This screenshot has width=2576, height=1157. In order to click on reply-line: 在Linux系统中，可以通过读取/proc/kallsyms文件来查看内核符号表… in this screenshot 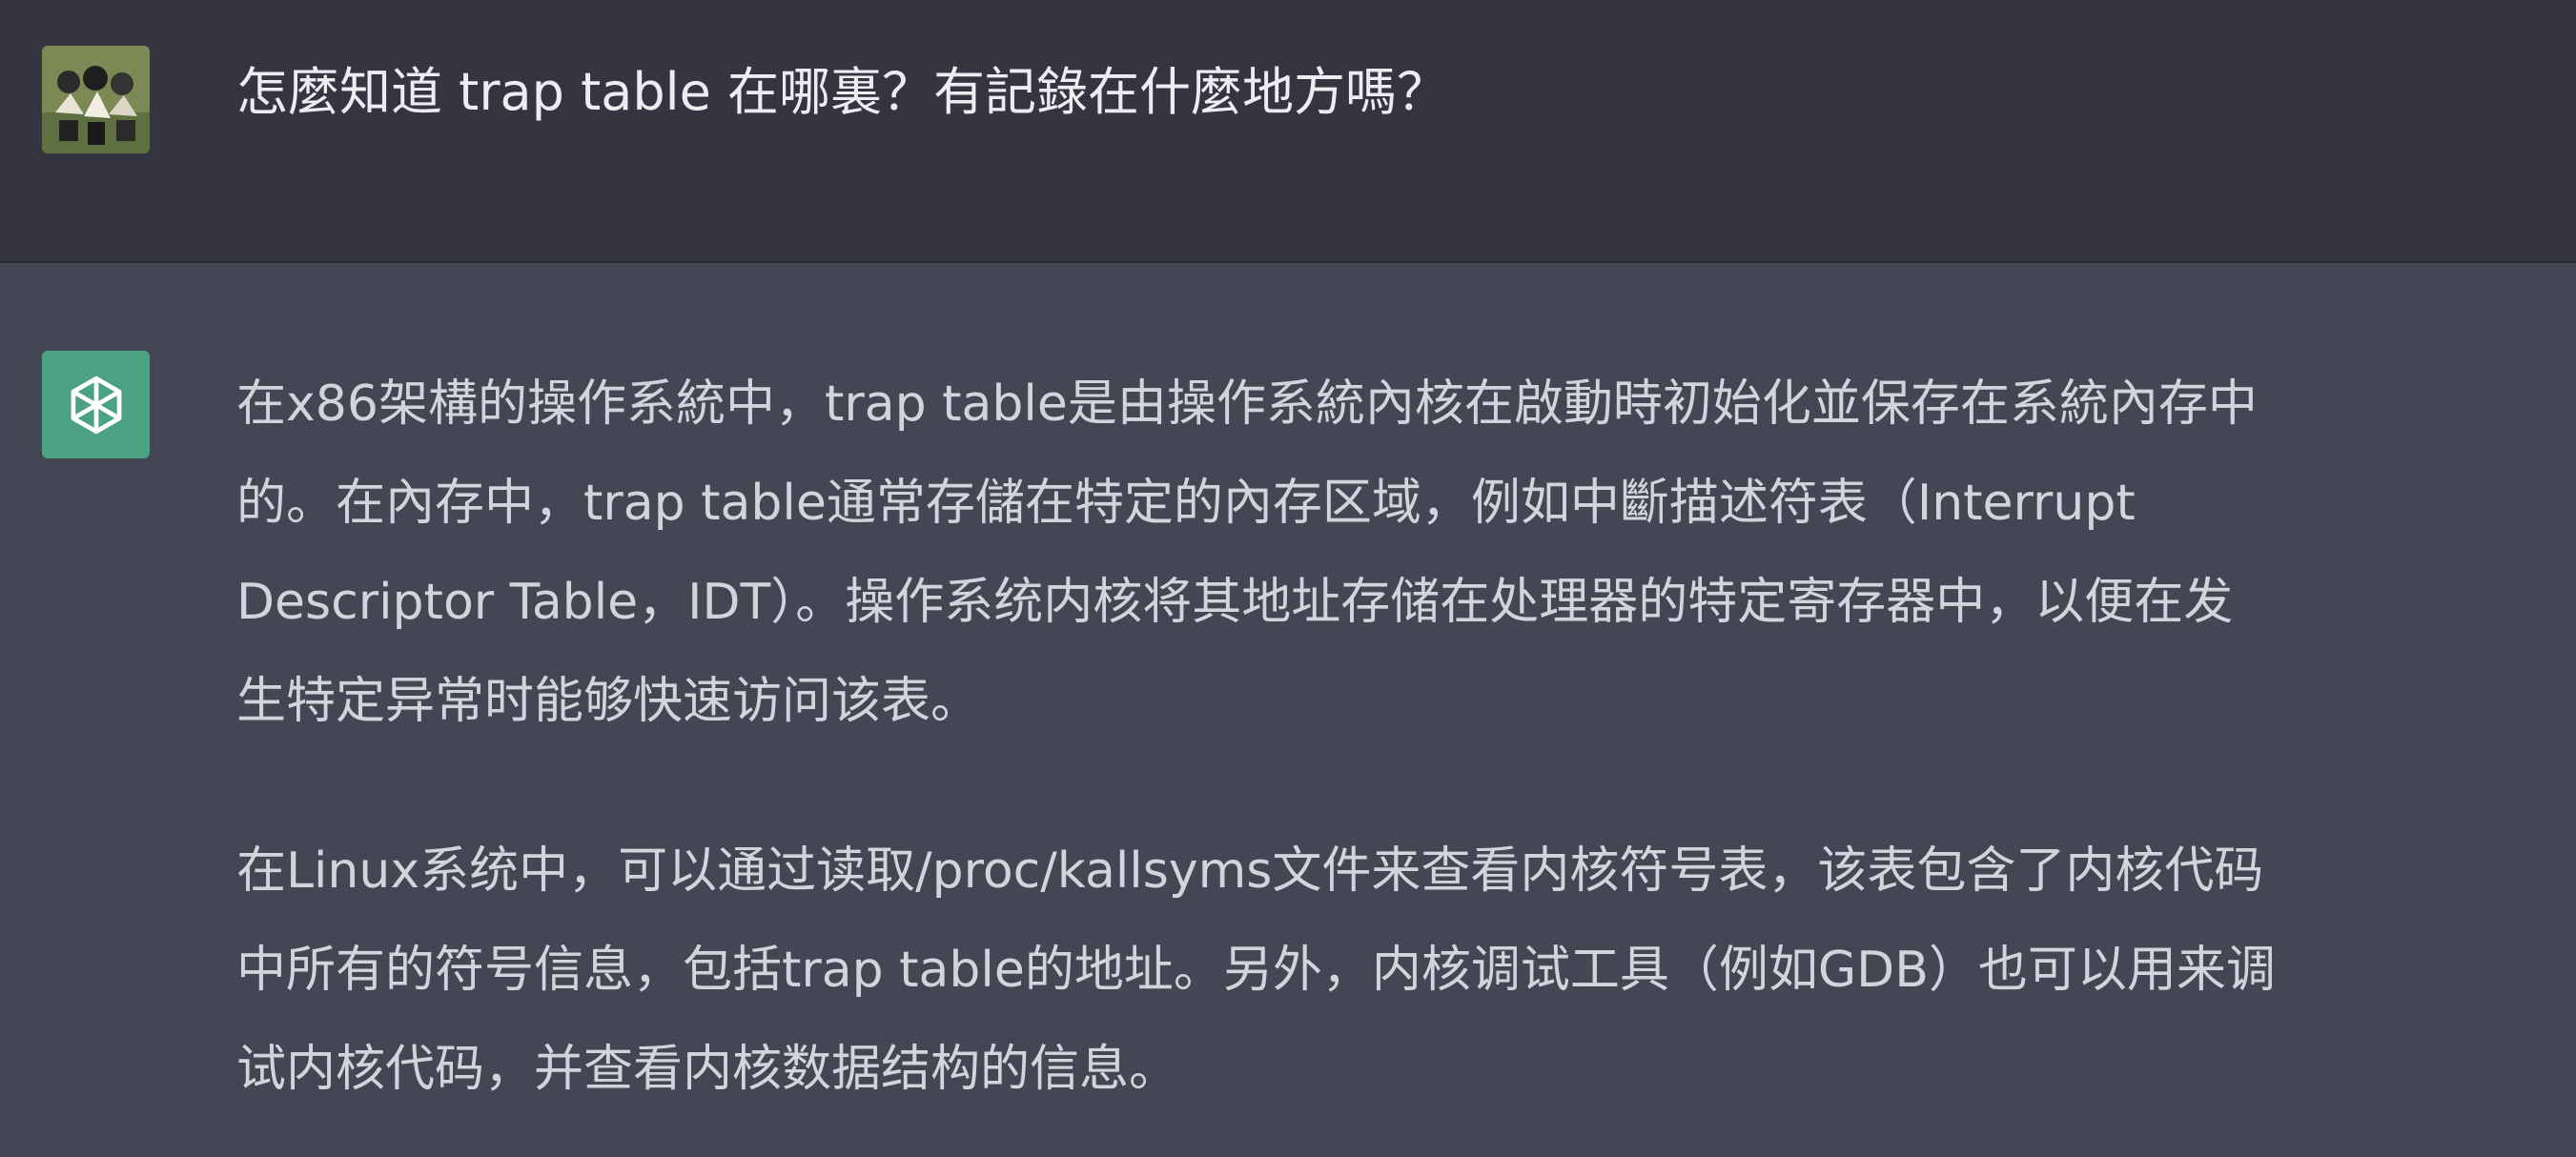, I will do `click(1250, 871)`.